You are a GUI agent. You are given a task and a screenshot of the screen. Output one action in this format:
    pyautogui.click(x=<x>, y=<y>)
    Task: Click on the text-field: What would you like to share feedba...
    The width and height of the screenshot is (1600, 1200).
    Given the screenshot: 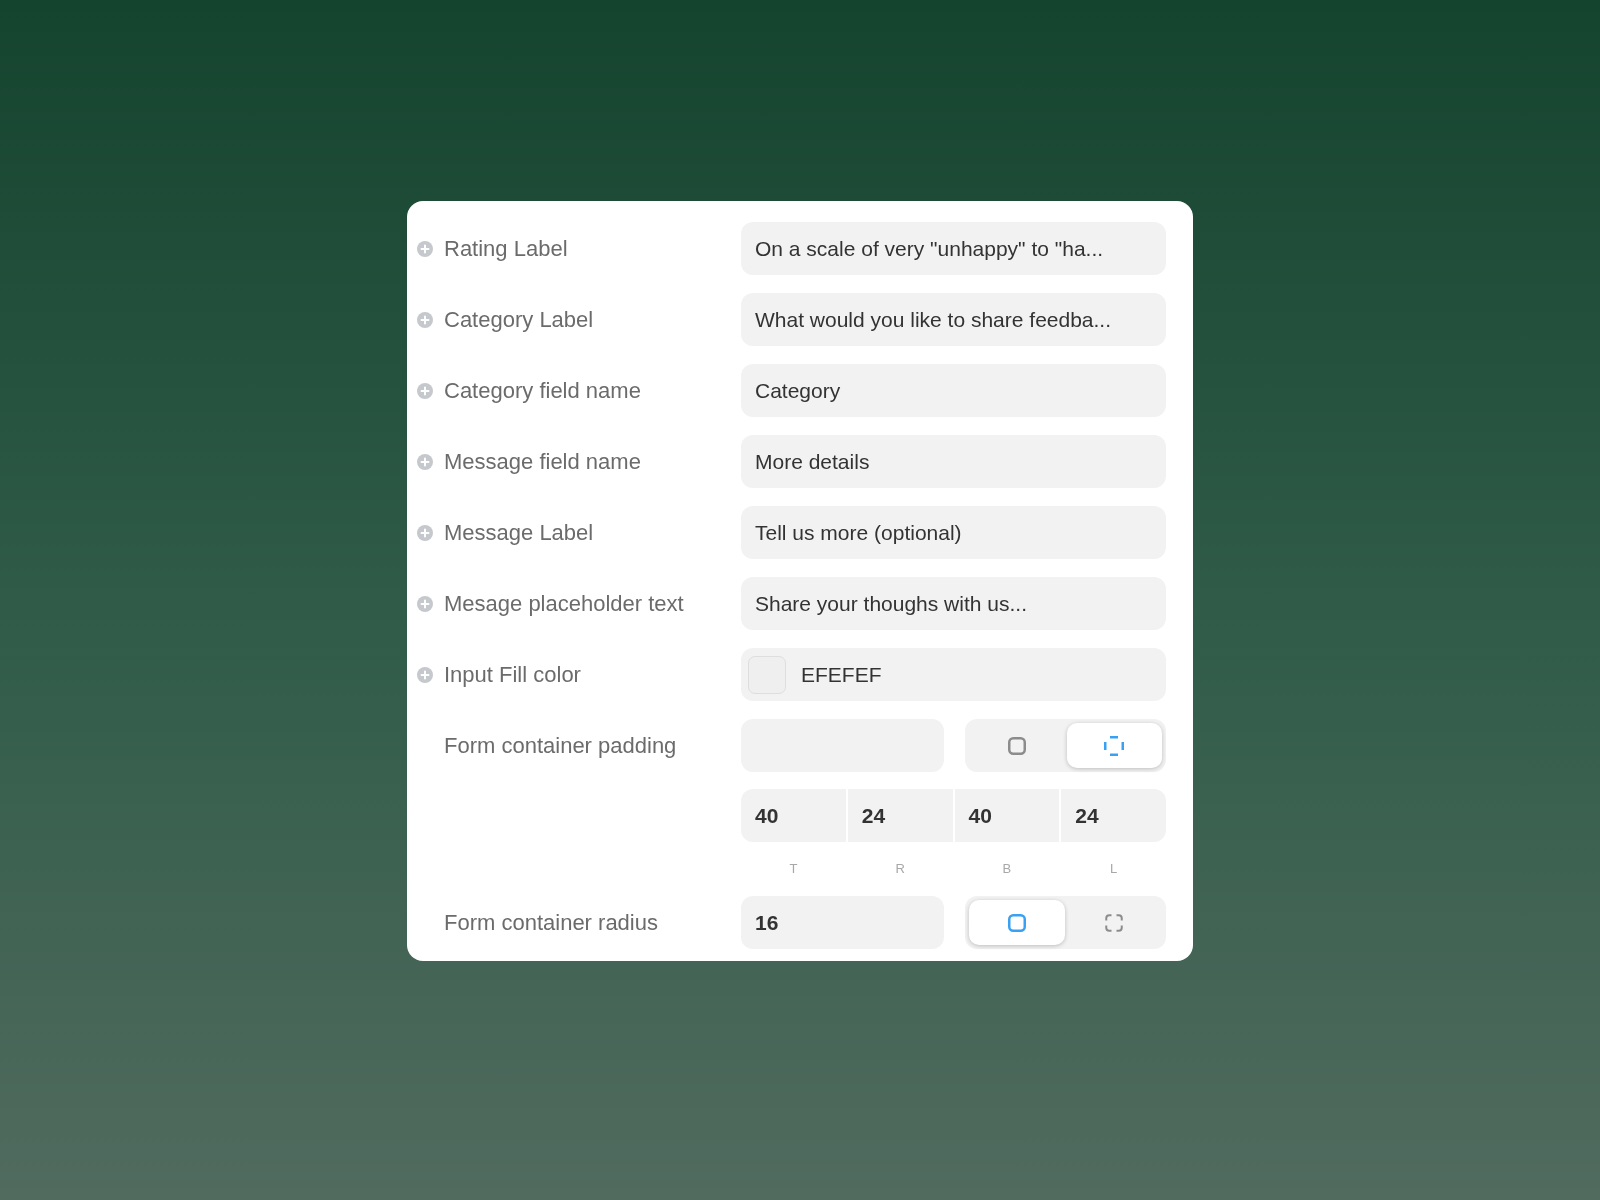 What is the action you would take?
    pyautogui.click(x=953, y=319)
    